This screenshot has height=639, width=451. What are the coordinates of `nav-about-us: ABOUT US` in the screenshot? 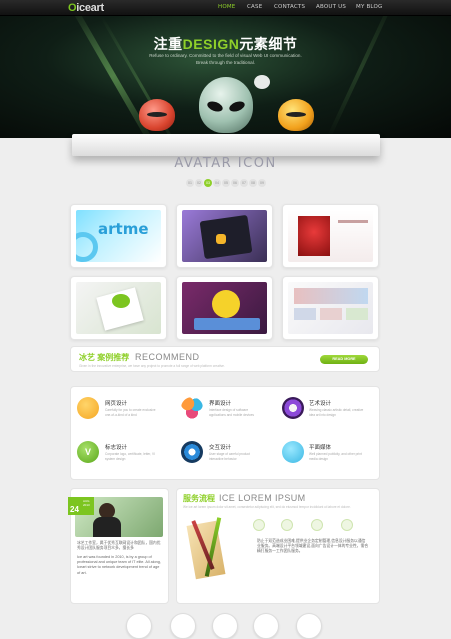 It's located at (331, 7).